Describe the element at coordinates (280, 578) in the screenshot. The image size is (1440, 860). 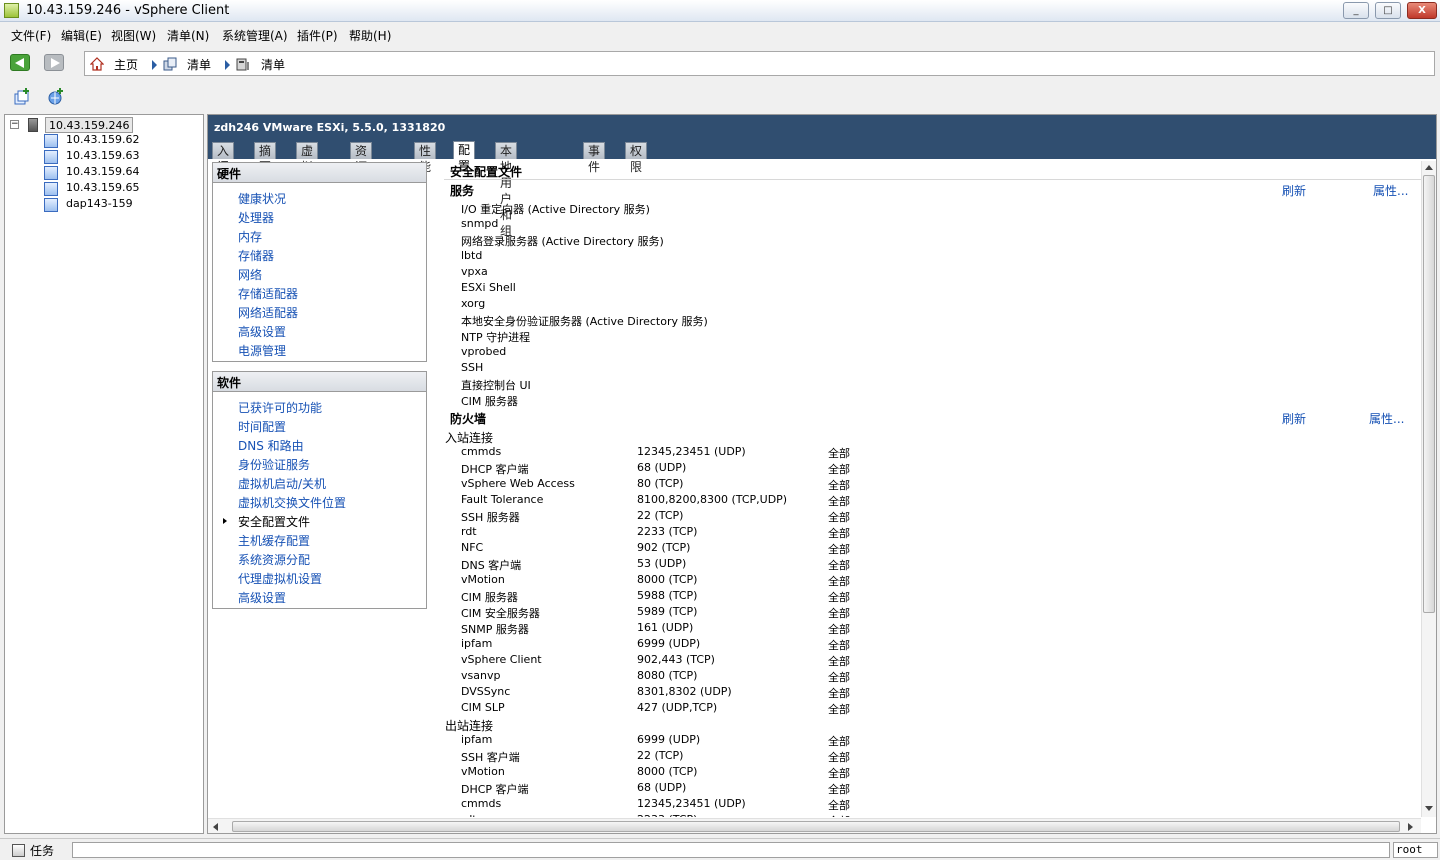
I see `software-link-agent-vm-settings: 代理虚拟机设置` at that location.